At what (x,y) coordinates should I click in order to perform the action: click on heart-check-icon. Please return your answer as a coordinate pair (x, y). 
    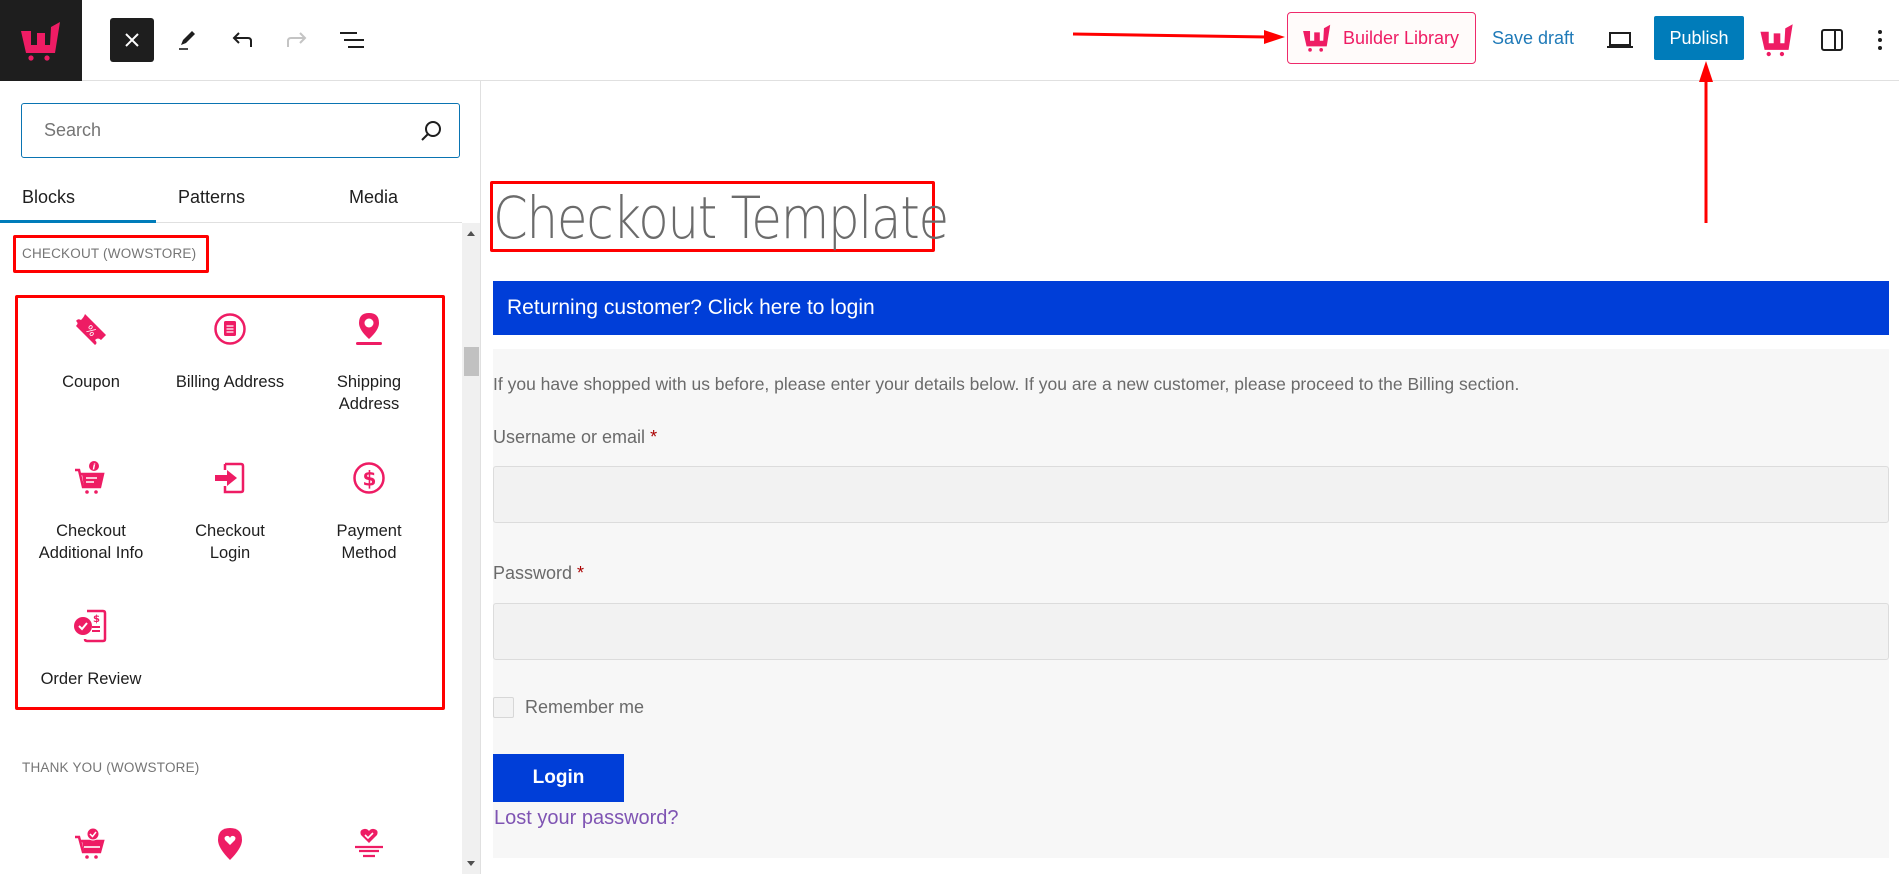
    Looking at the image, I should click on (369, 843).